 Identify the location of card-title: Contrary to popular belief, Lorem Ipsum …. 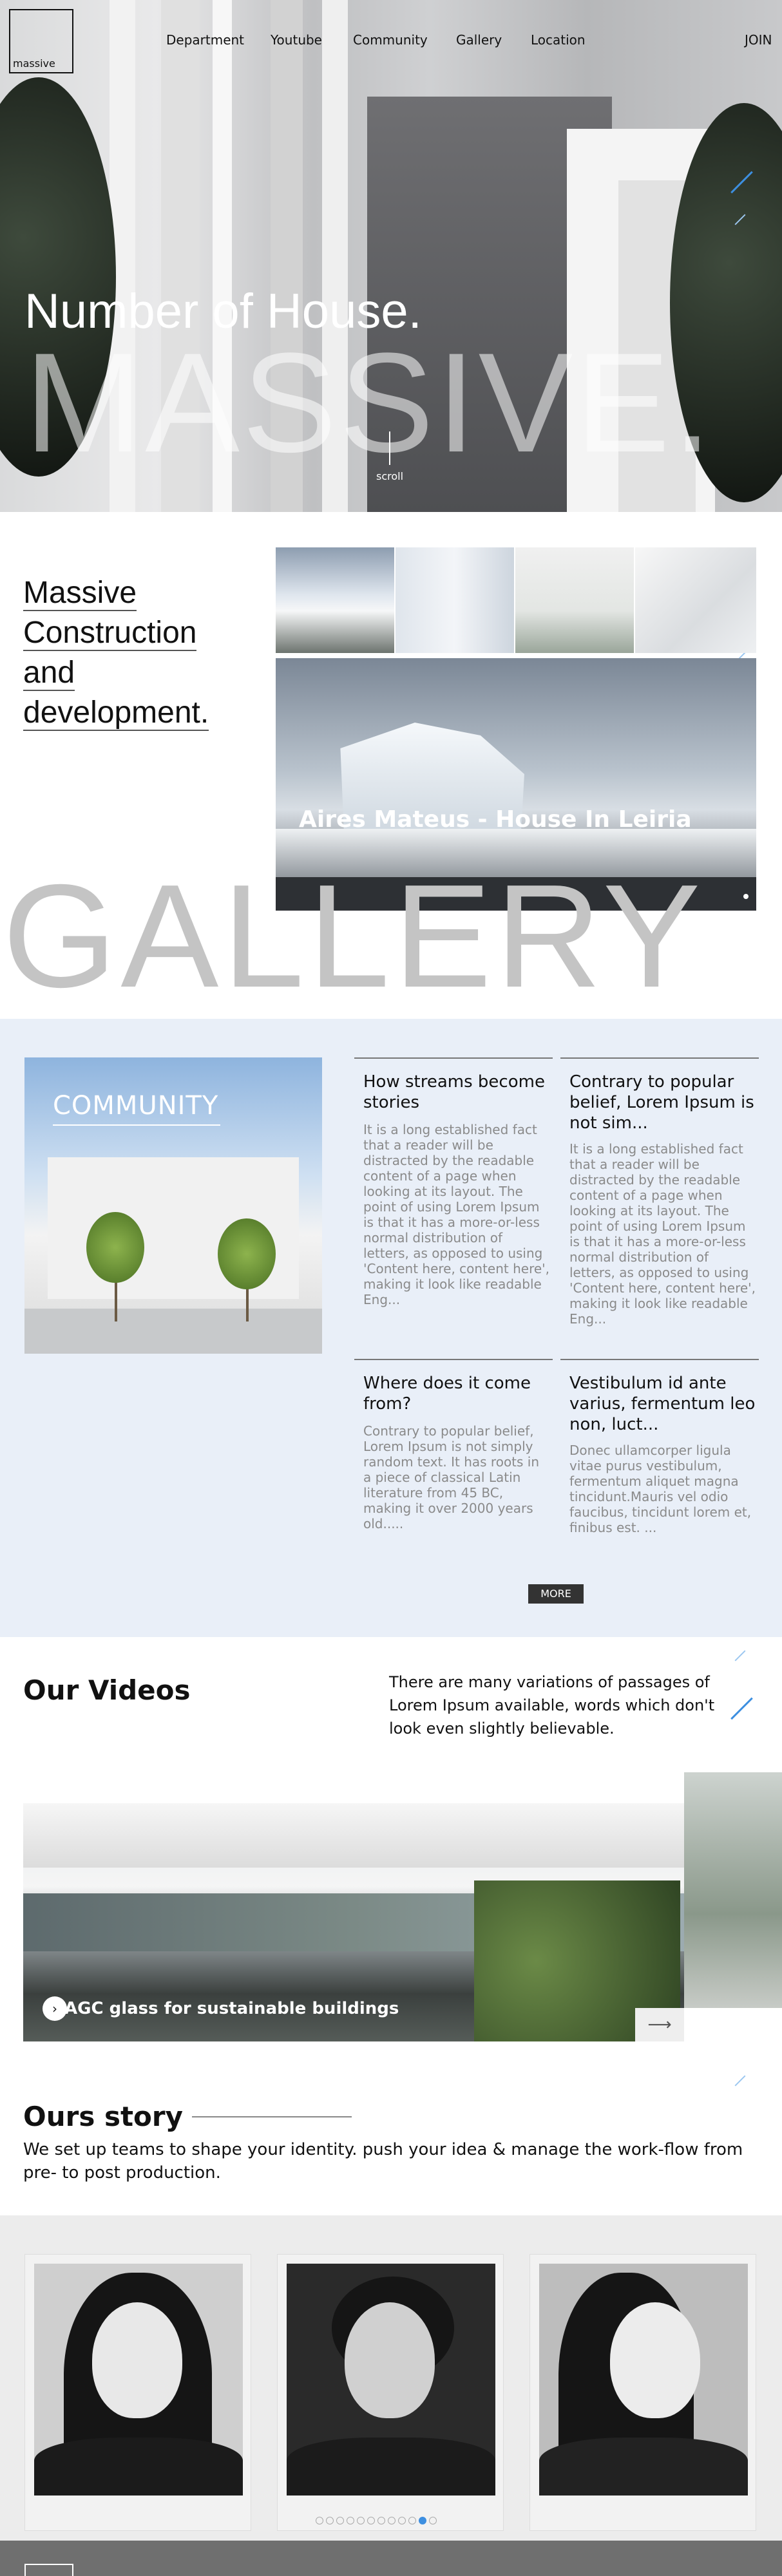
(662, 1102).